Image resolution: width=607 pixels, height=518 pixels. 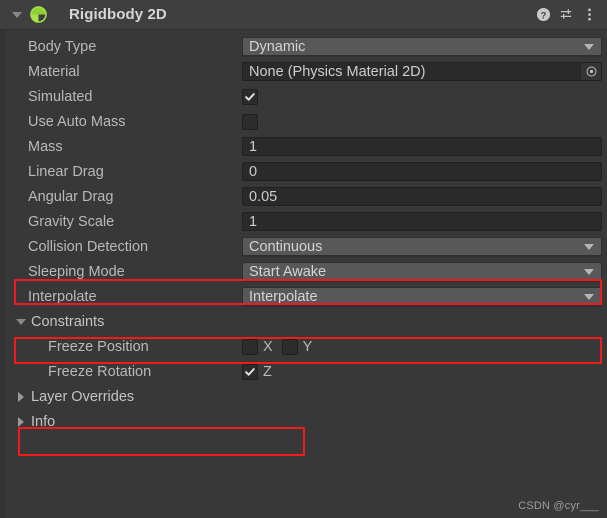 I want to click on layer-overrides-foldout-toggle, so click(x=20, y=396).